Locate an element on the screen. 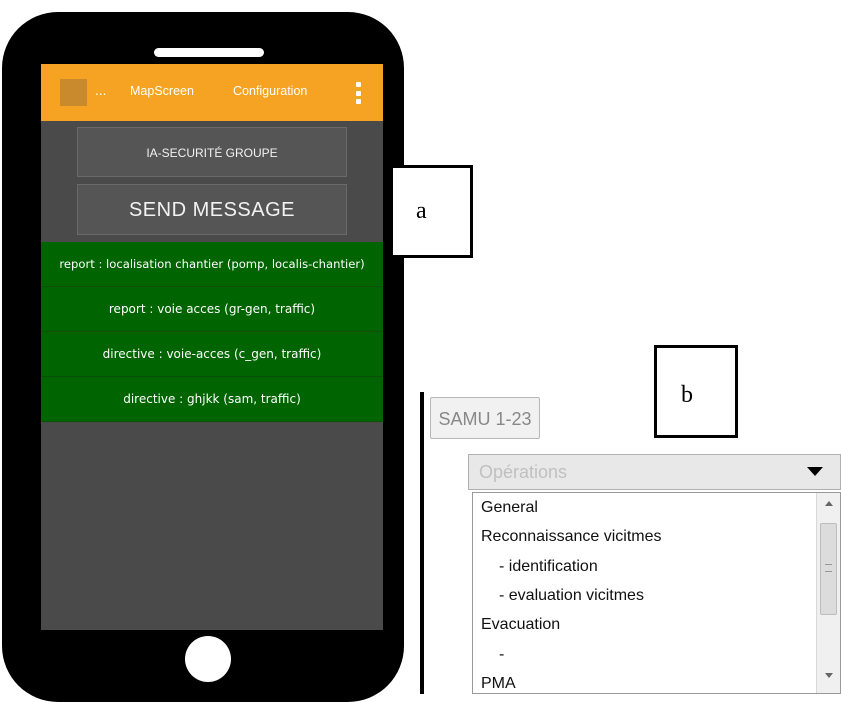 This screenshot has width=841, height=702. panel-divider is located at coordinates (422, 543).